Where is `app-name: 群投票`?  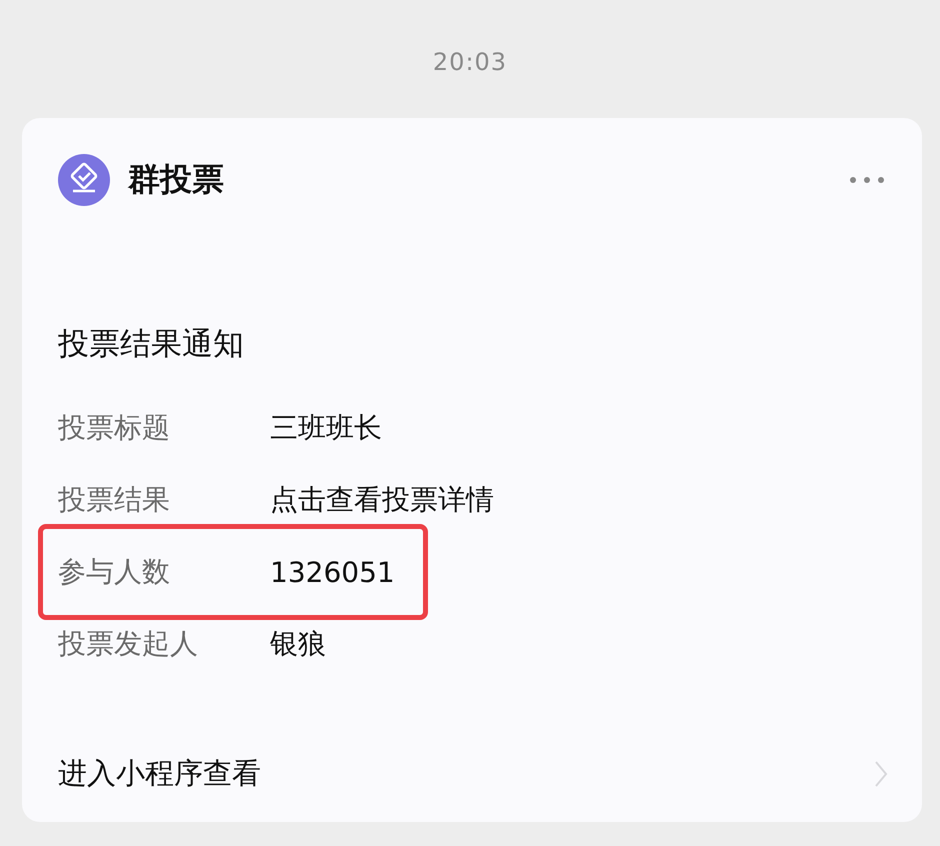 app-name: 群投票 is located at coordinates (176, 179).